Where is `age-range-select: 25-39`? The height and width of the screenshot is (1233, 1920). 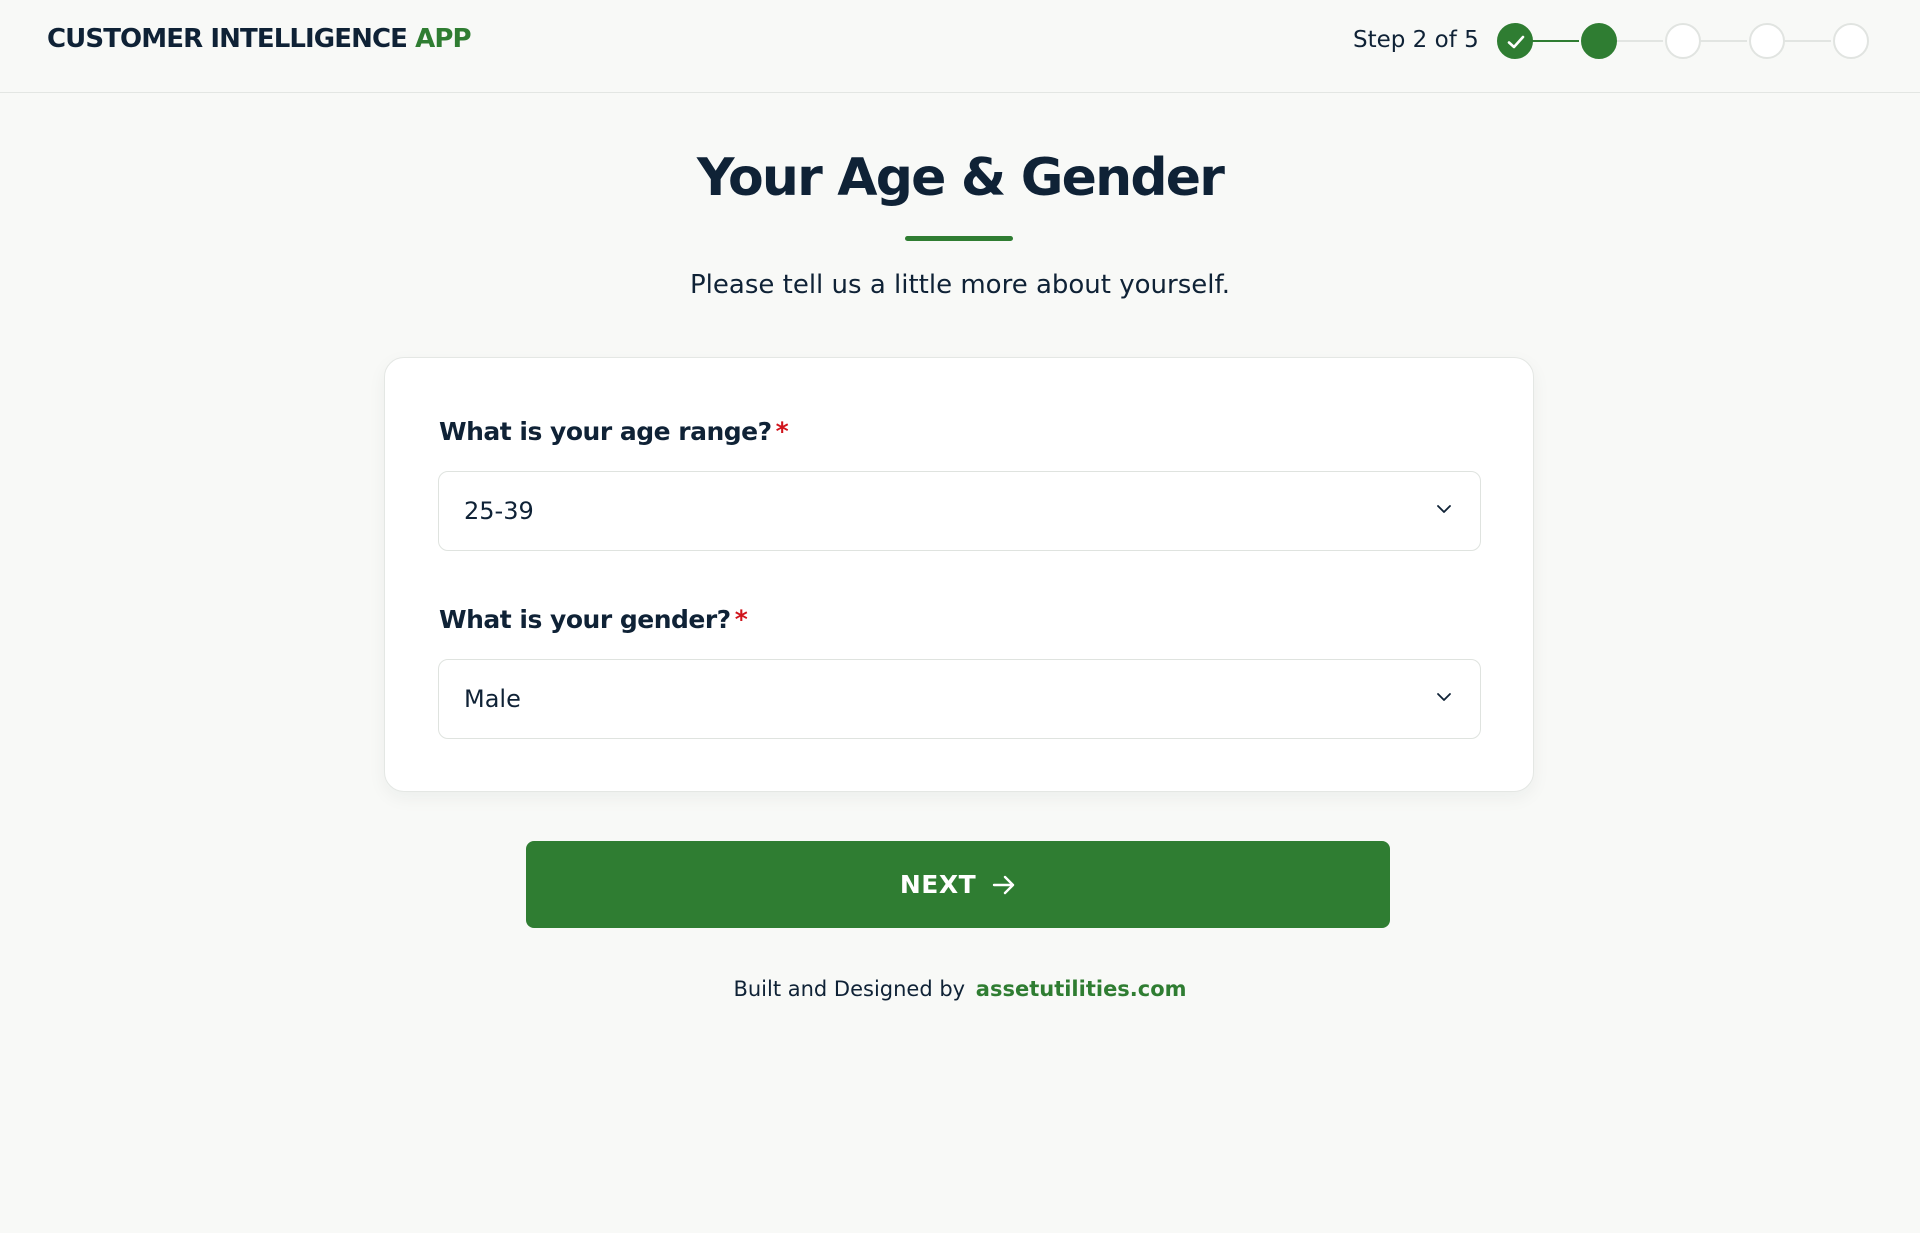
age-range-select: 25-39 is located at coordinates (959, 511).